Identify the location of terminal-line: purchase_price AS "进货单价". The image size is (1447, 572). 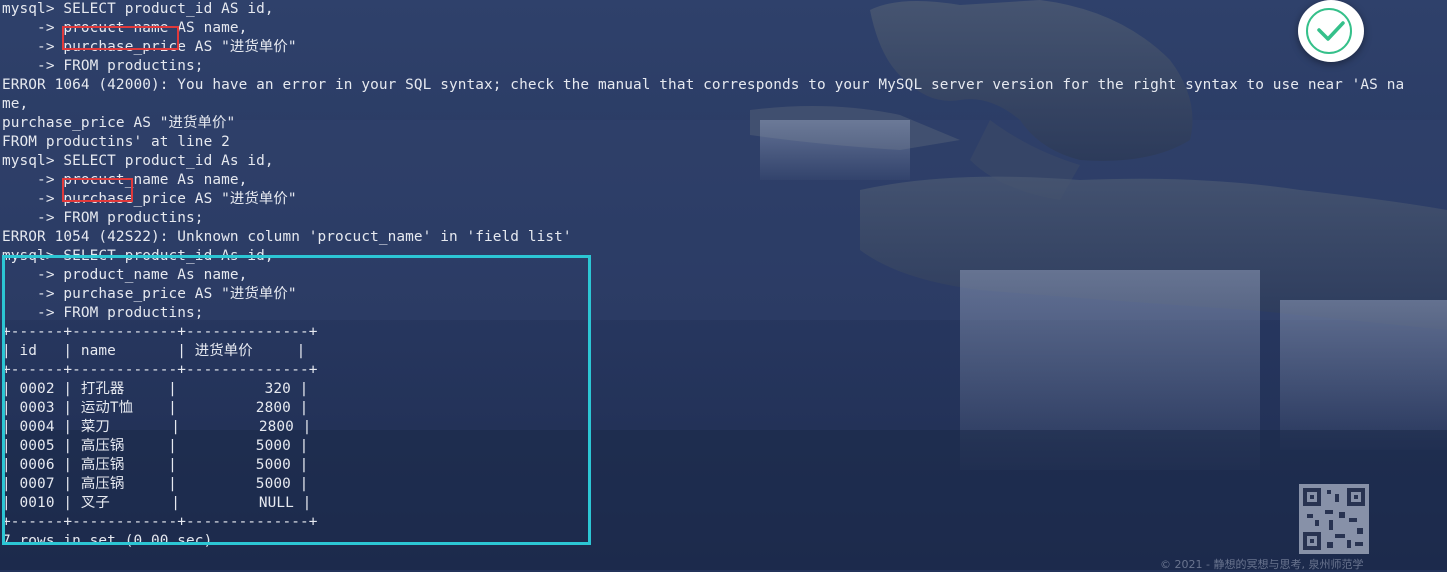
(119, 123).